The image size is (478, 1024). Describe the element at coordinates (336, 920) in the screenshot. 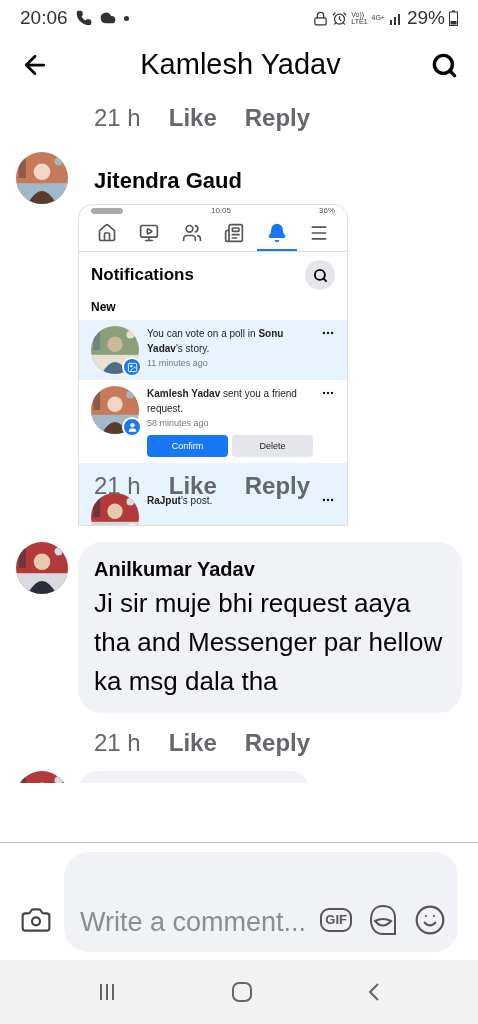

I see `gif-button: GIF` at that location.